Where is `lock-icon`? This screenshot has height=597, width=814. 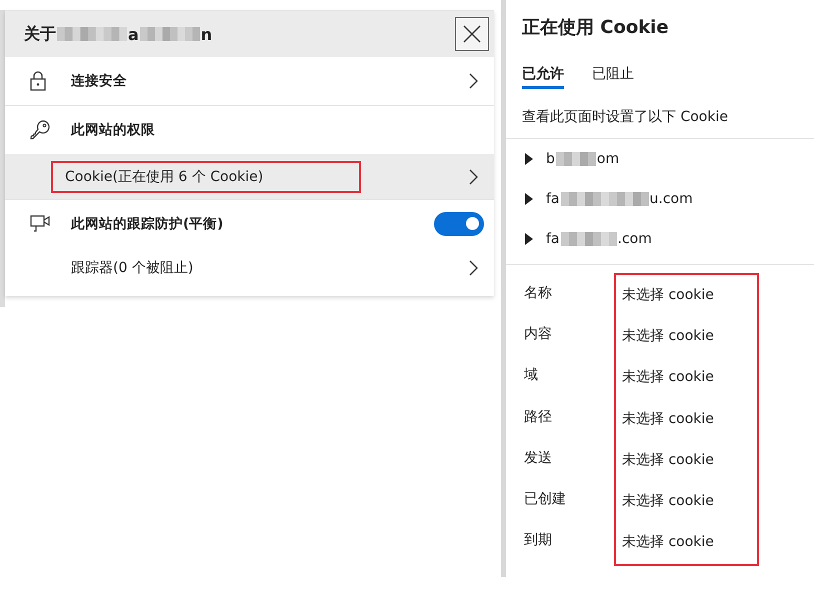 lock-icon is located at coordinates (38, 81).